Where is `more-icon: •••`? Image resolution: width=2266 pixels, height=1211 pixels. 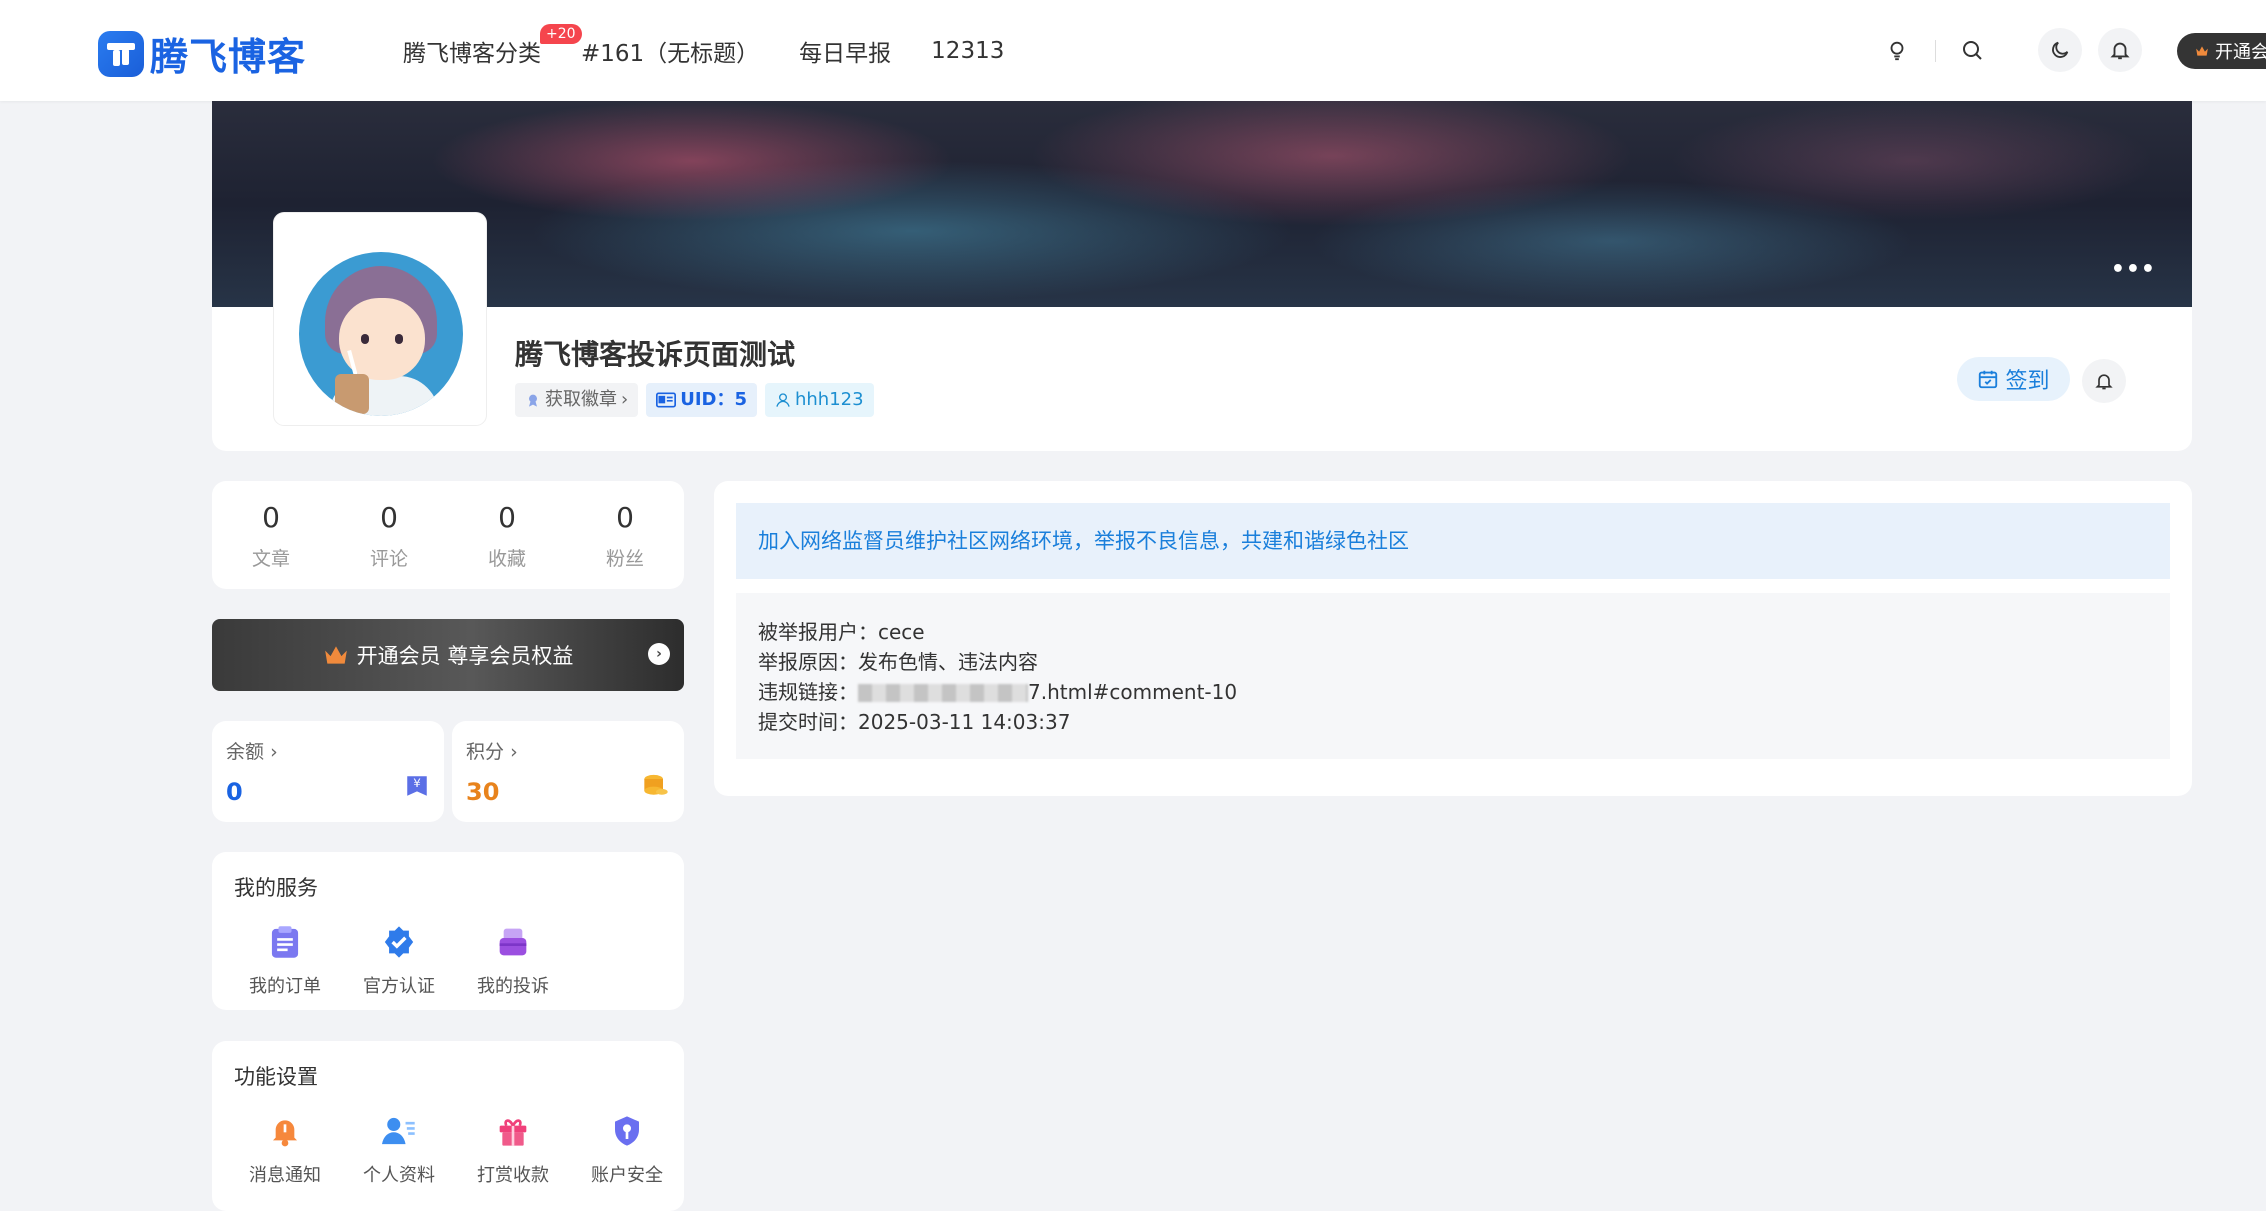
more-icon: ••• is located at coordinates (2133, 269).